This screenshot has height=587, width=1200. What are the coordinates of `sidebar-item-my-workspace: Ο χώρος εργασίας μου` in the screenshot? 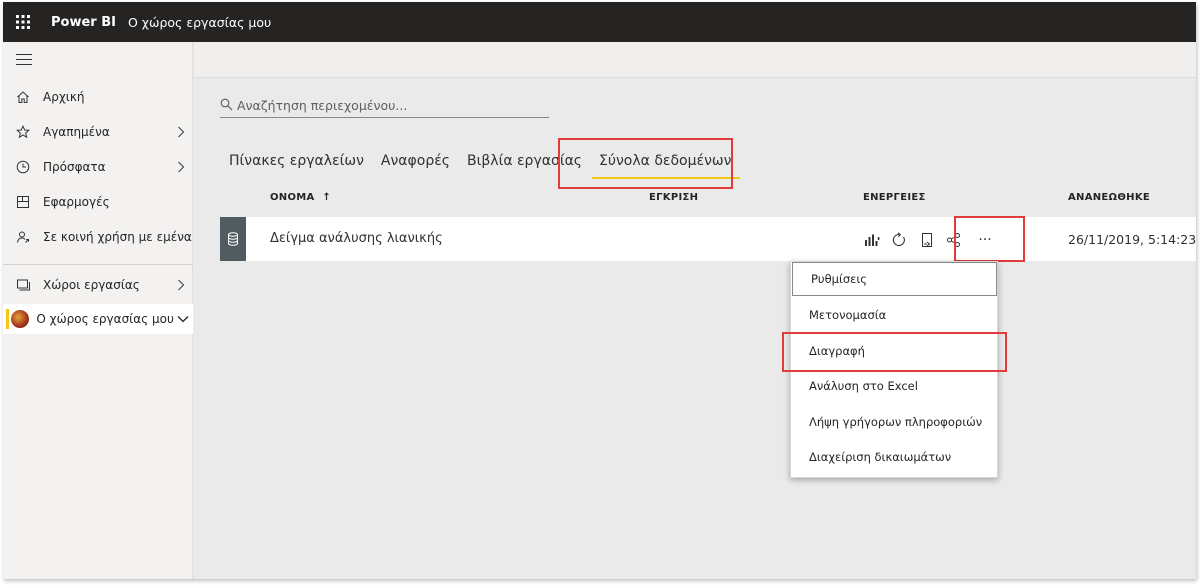 It's located at (98, 319).